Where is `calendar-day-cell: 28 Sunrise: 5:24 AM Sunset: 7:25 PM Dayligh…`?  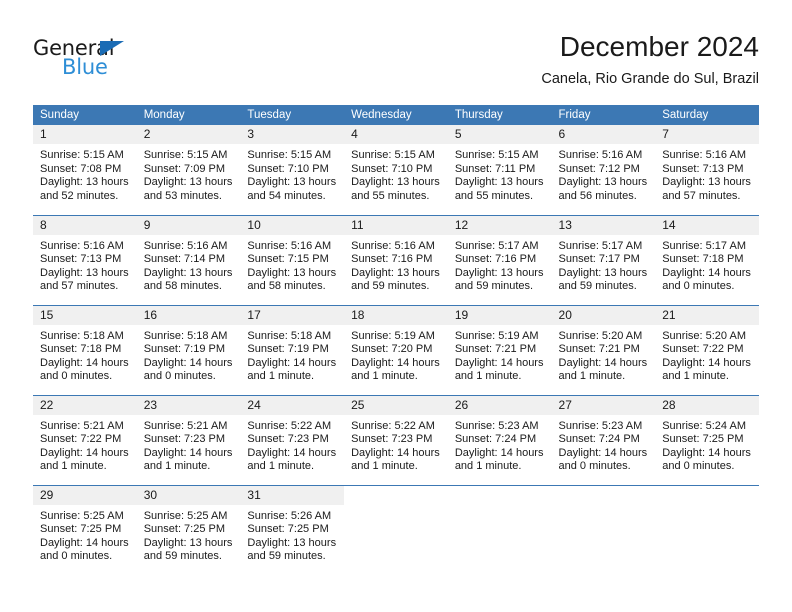
calendar-day-cell: 28 Sunrise: 5:24 AM Sunset: 7:25 PM Dayligh… is located at coordinates (707, 439).